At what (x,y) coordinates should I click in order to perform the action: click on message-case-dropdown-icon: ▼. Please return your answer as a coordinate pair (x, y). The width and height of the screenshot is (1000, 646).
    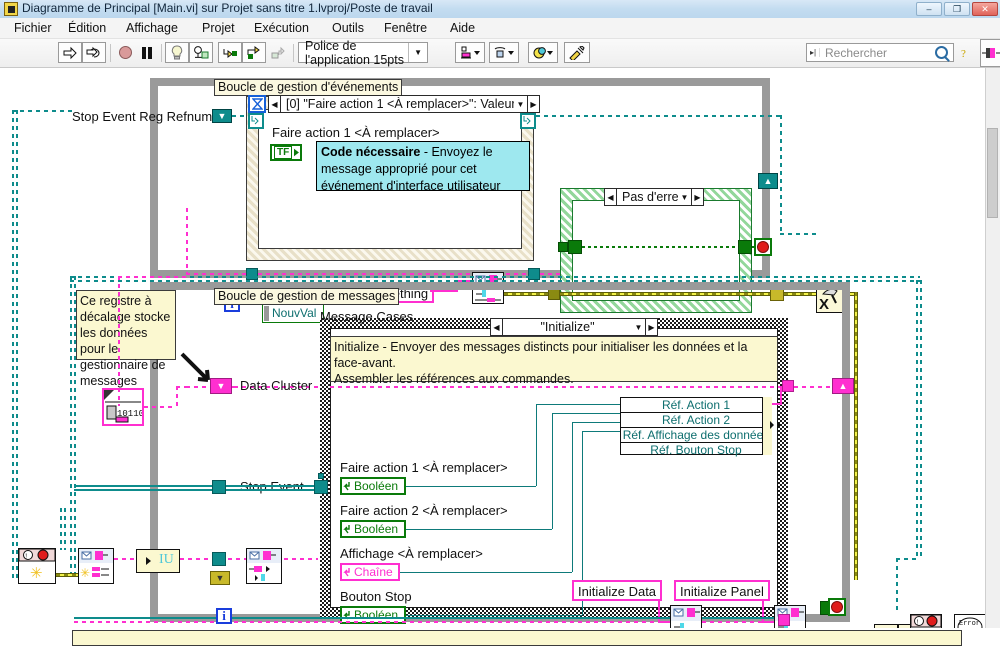
    Looking at the image, I should click on (638, 327).